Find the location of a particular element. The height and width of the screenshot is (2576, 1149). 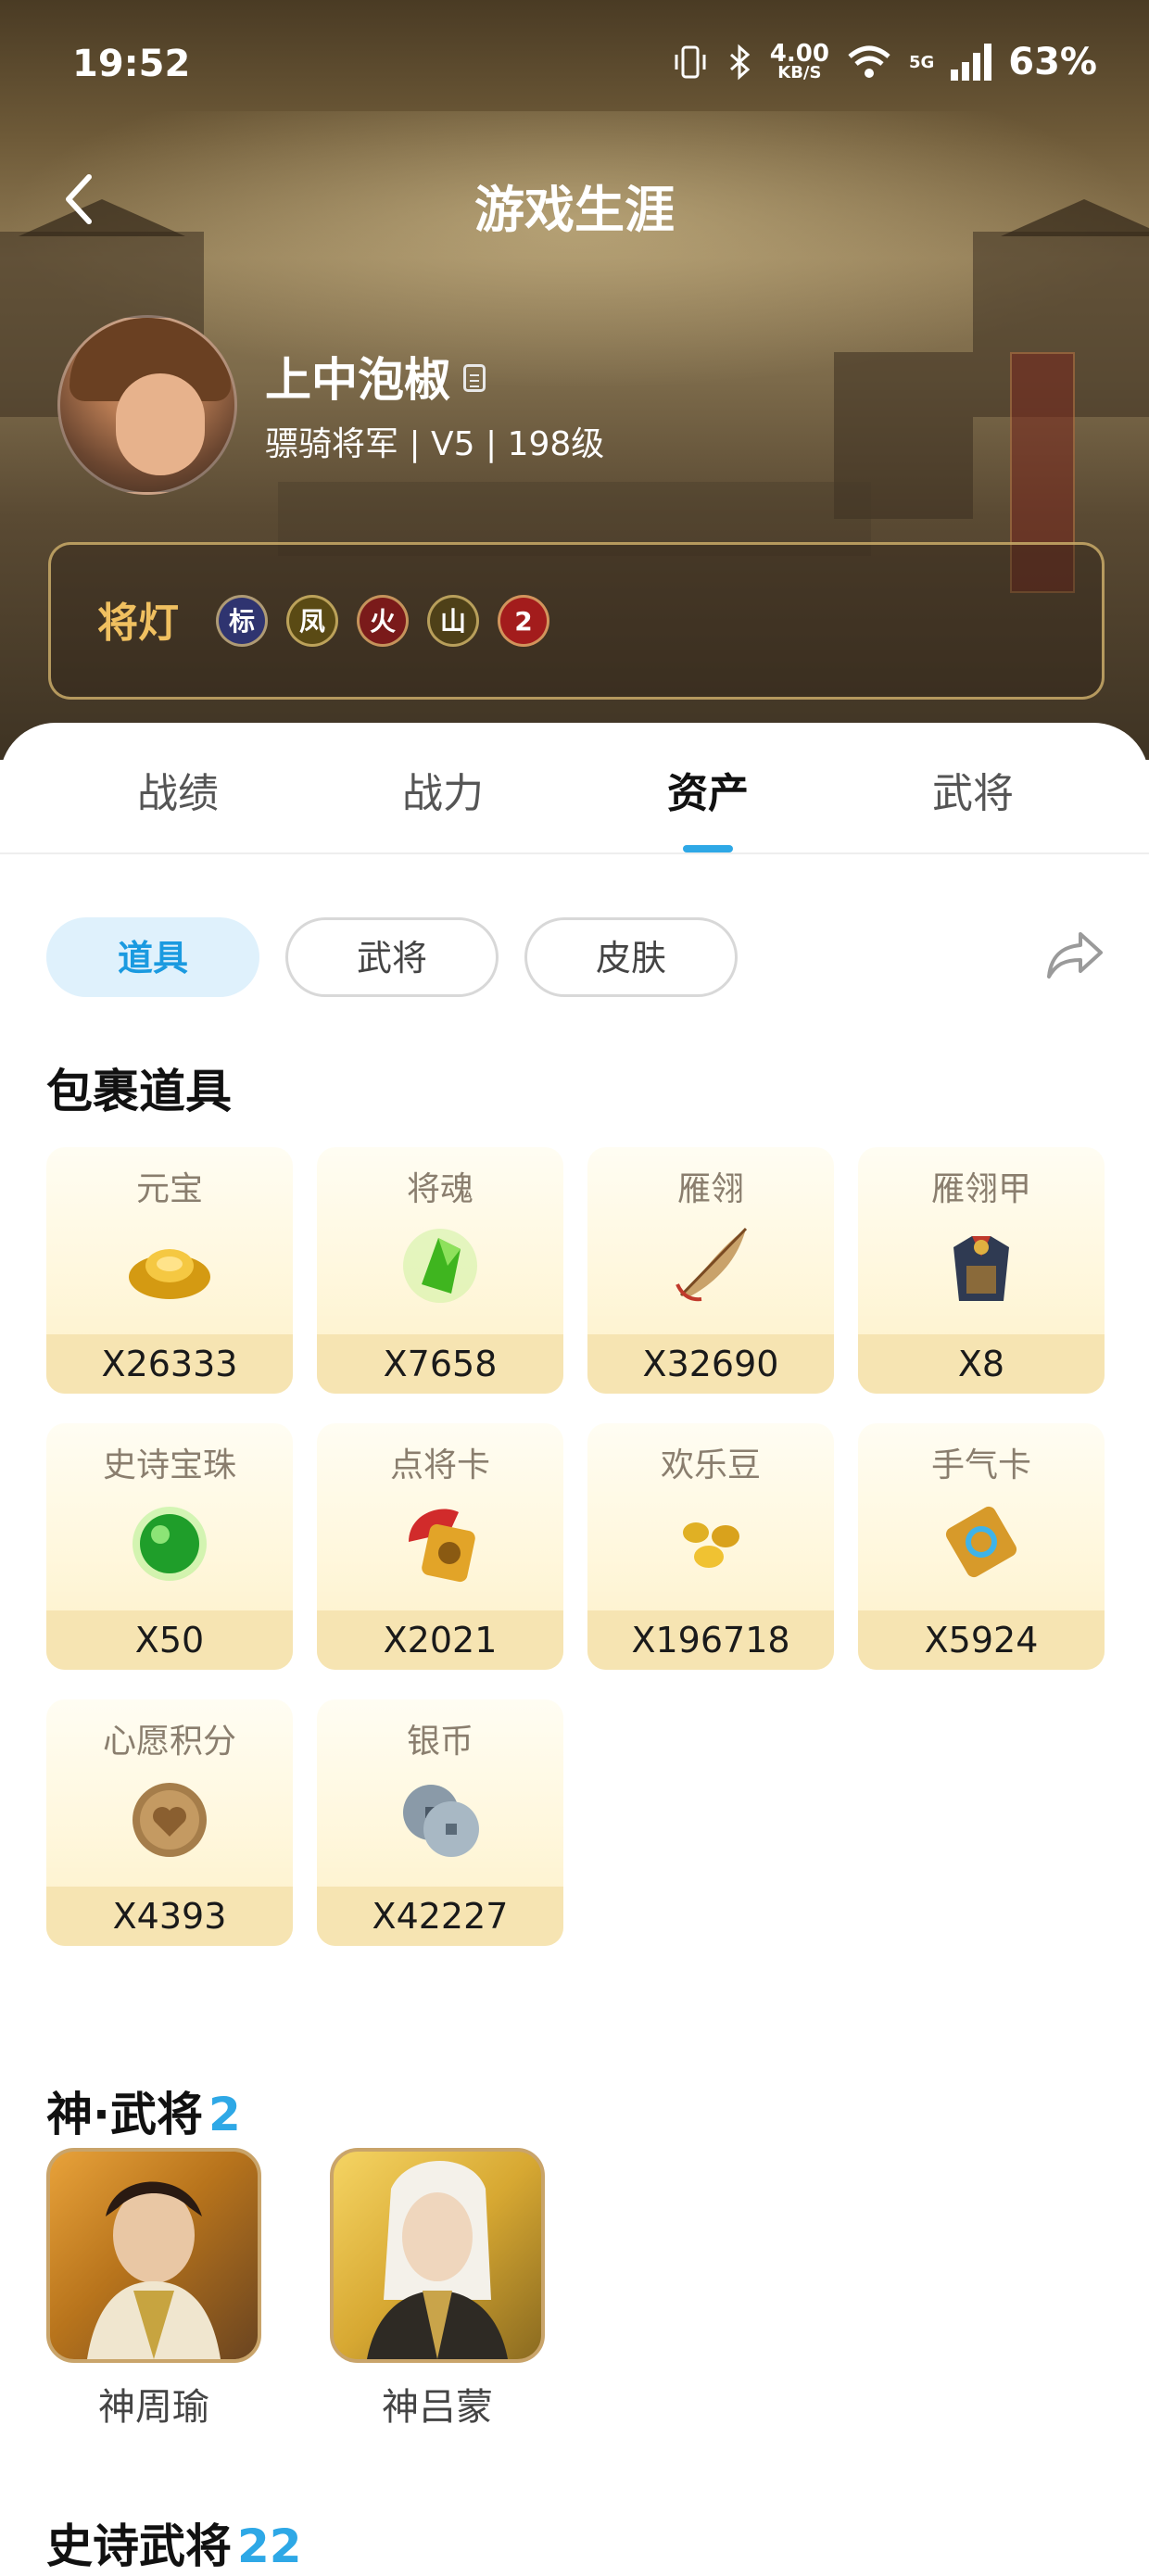

inventory-item: 欢乐豆 X196718 is located at coordinates (710, 1547).